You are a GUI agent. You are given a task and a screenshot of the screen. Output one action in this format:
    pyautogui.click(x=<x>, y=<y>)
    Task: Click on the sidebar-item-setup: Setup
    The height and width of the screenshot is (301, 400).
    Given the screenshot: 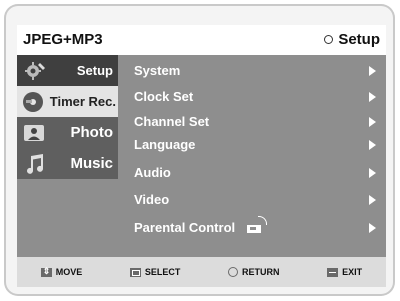 What is the action you would take?
    pyautogui.click(x=67, y=70)
    